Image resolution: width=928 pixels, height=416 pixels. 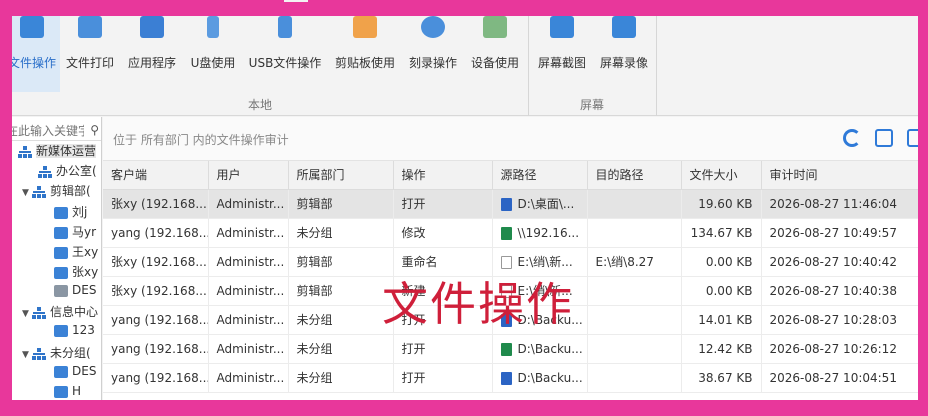 I want to click on cell-dept: 未分组, so click(x=341, y=349).